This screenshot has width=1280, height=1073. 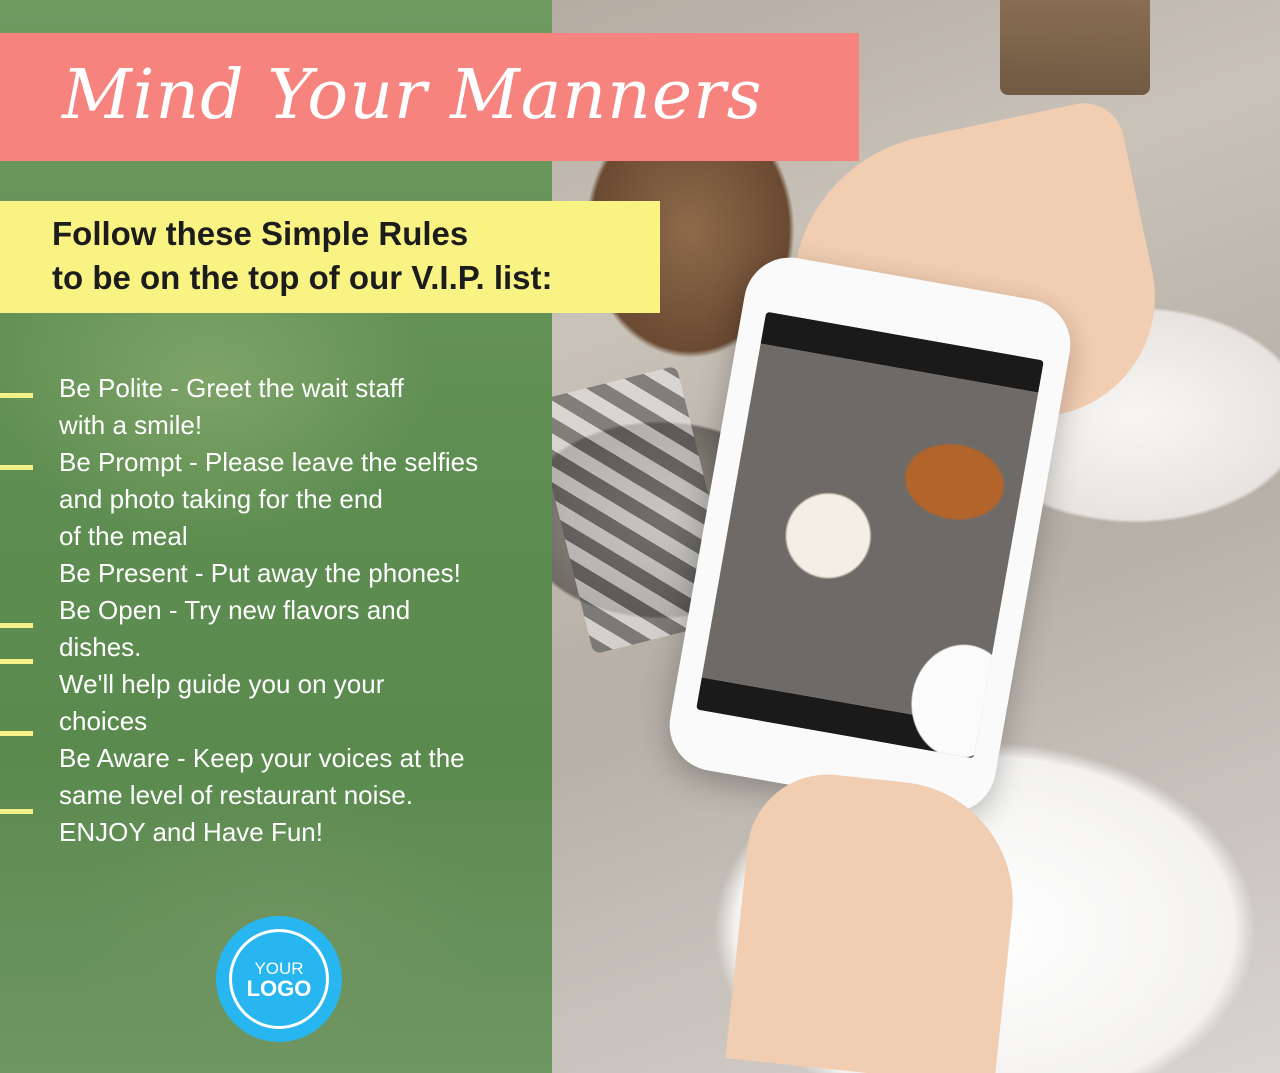 What do you see at coordinates (269, 462) in the screenshot?
I see `rule-line: Be Prompt - Please leave the selfies` at bounding box center [269, 462].